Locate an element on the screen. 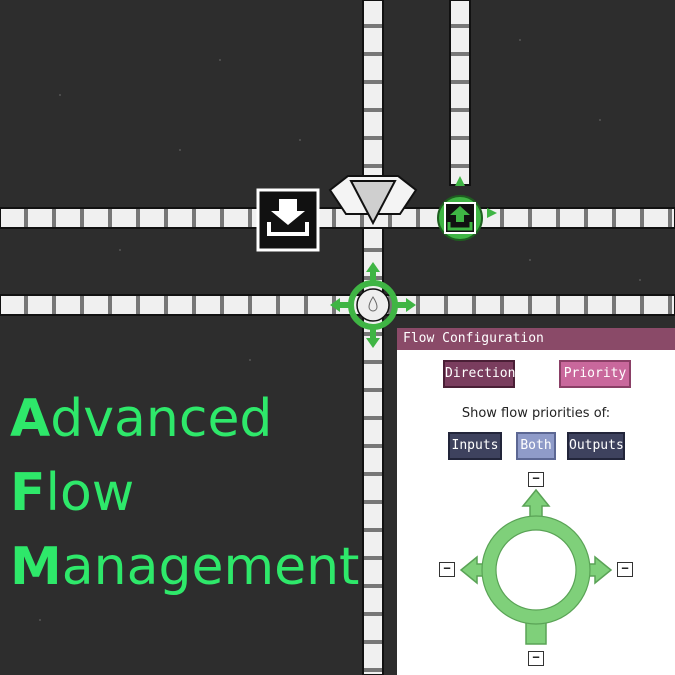  title-rest: low is located at coordinates (90, 493).